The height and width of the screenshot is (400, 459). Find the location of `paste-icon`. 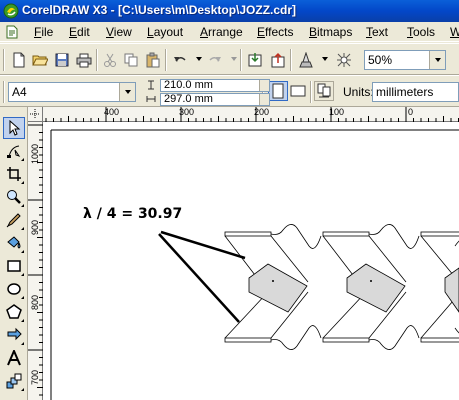

paste-icon is located at coordinates (153, 60).